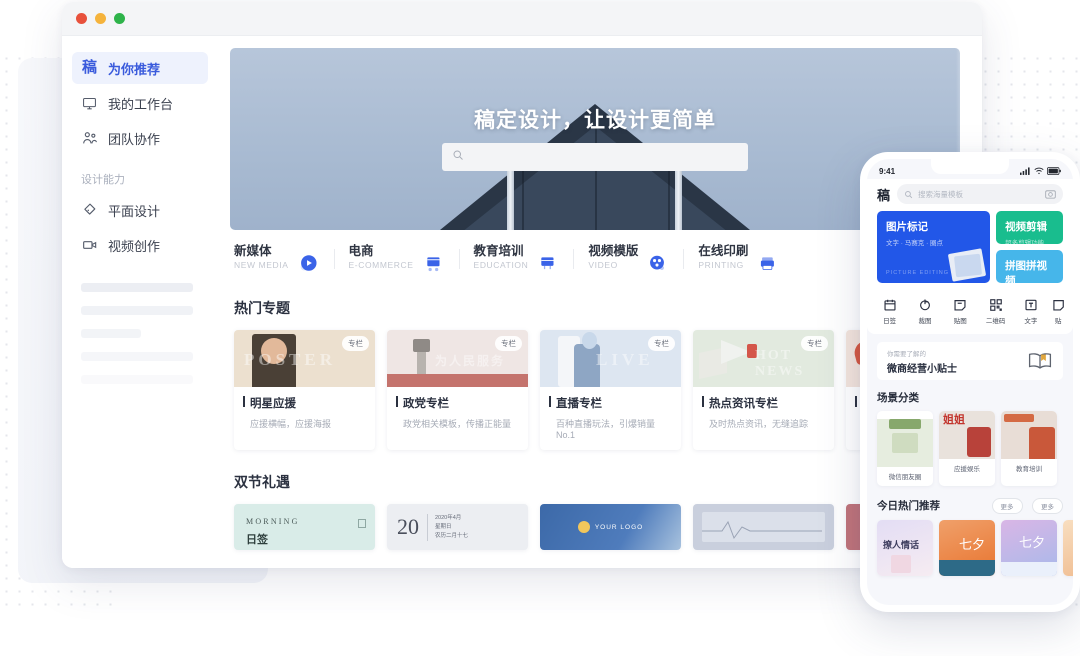 The width and height of the screenshot is (1080, 656). I want to click on phone-hot-row: 撩人情话 七夕 七夕, so click(970, 548).